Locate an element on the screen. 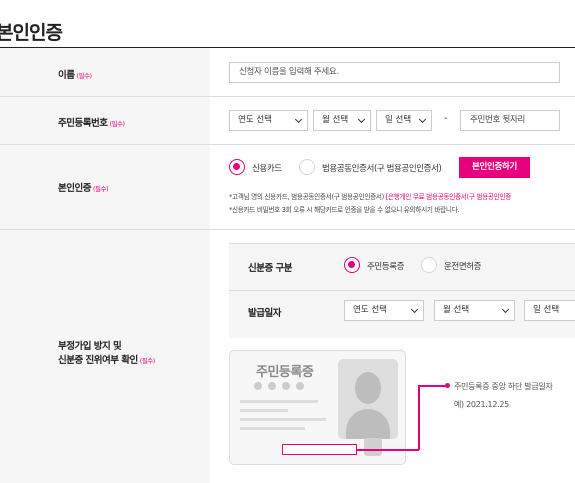 The image size is (575, 483). license-label: 운전면허증 is located at coordinates (463, 266).